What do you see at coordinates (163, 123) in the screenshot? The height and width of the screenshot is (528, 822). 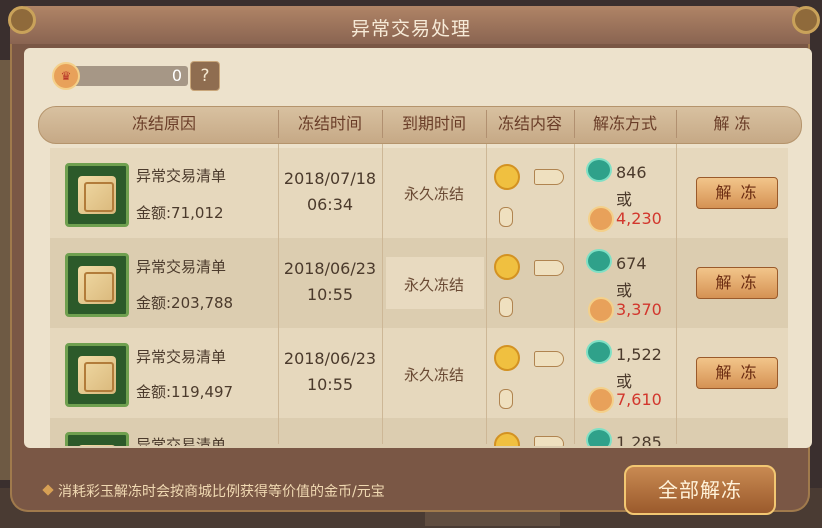 I see `header-freeze-reason: 冻结原因` at bounding box center [163, 123].